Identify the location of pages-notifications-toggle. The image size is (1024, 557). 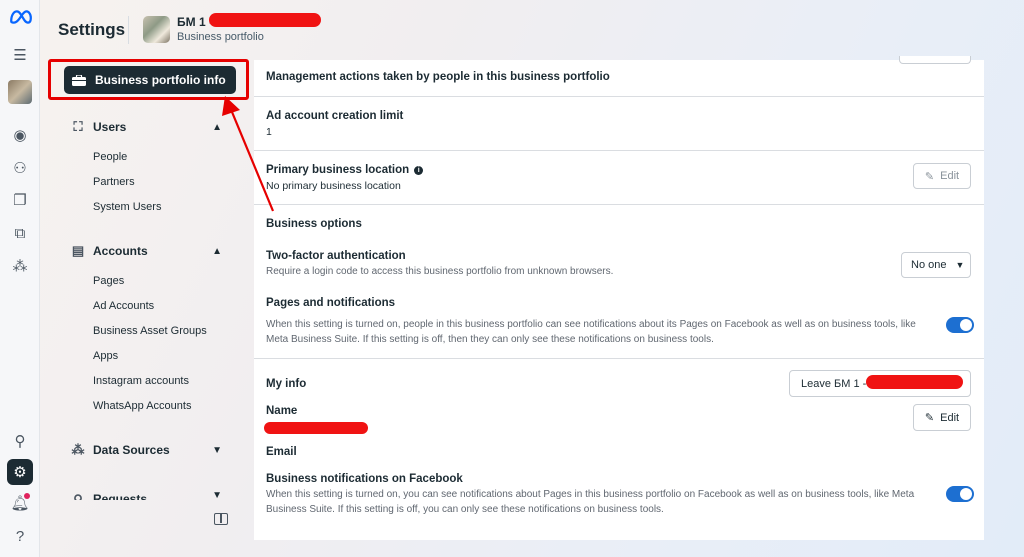
(960, 325).